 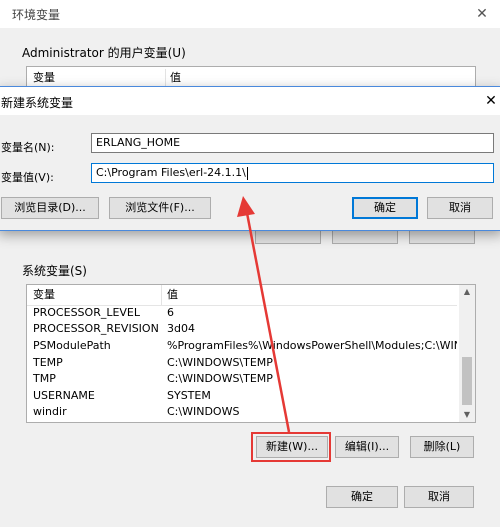 What do you see at coordinates (171, 172) in the screenshot?
I see `variable-value-text: C:\Program Files\erl-24.1.1\` at bounding box center [171, 172].